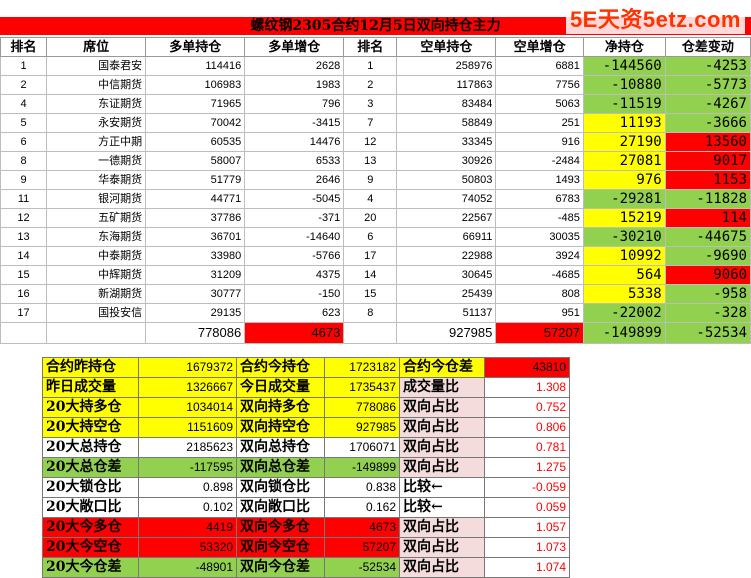 The width and height of the screenshot is (751, 578). What do you see at coordinates (362, 527) in the screenshot?
I see `summary-value-cell: 4673` at bounding box center [362, 527].